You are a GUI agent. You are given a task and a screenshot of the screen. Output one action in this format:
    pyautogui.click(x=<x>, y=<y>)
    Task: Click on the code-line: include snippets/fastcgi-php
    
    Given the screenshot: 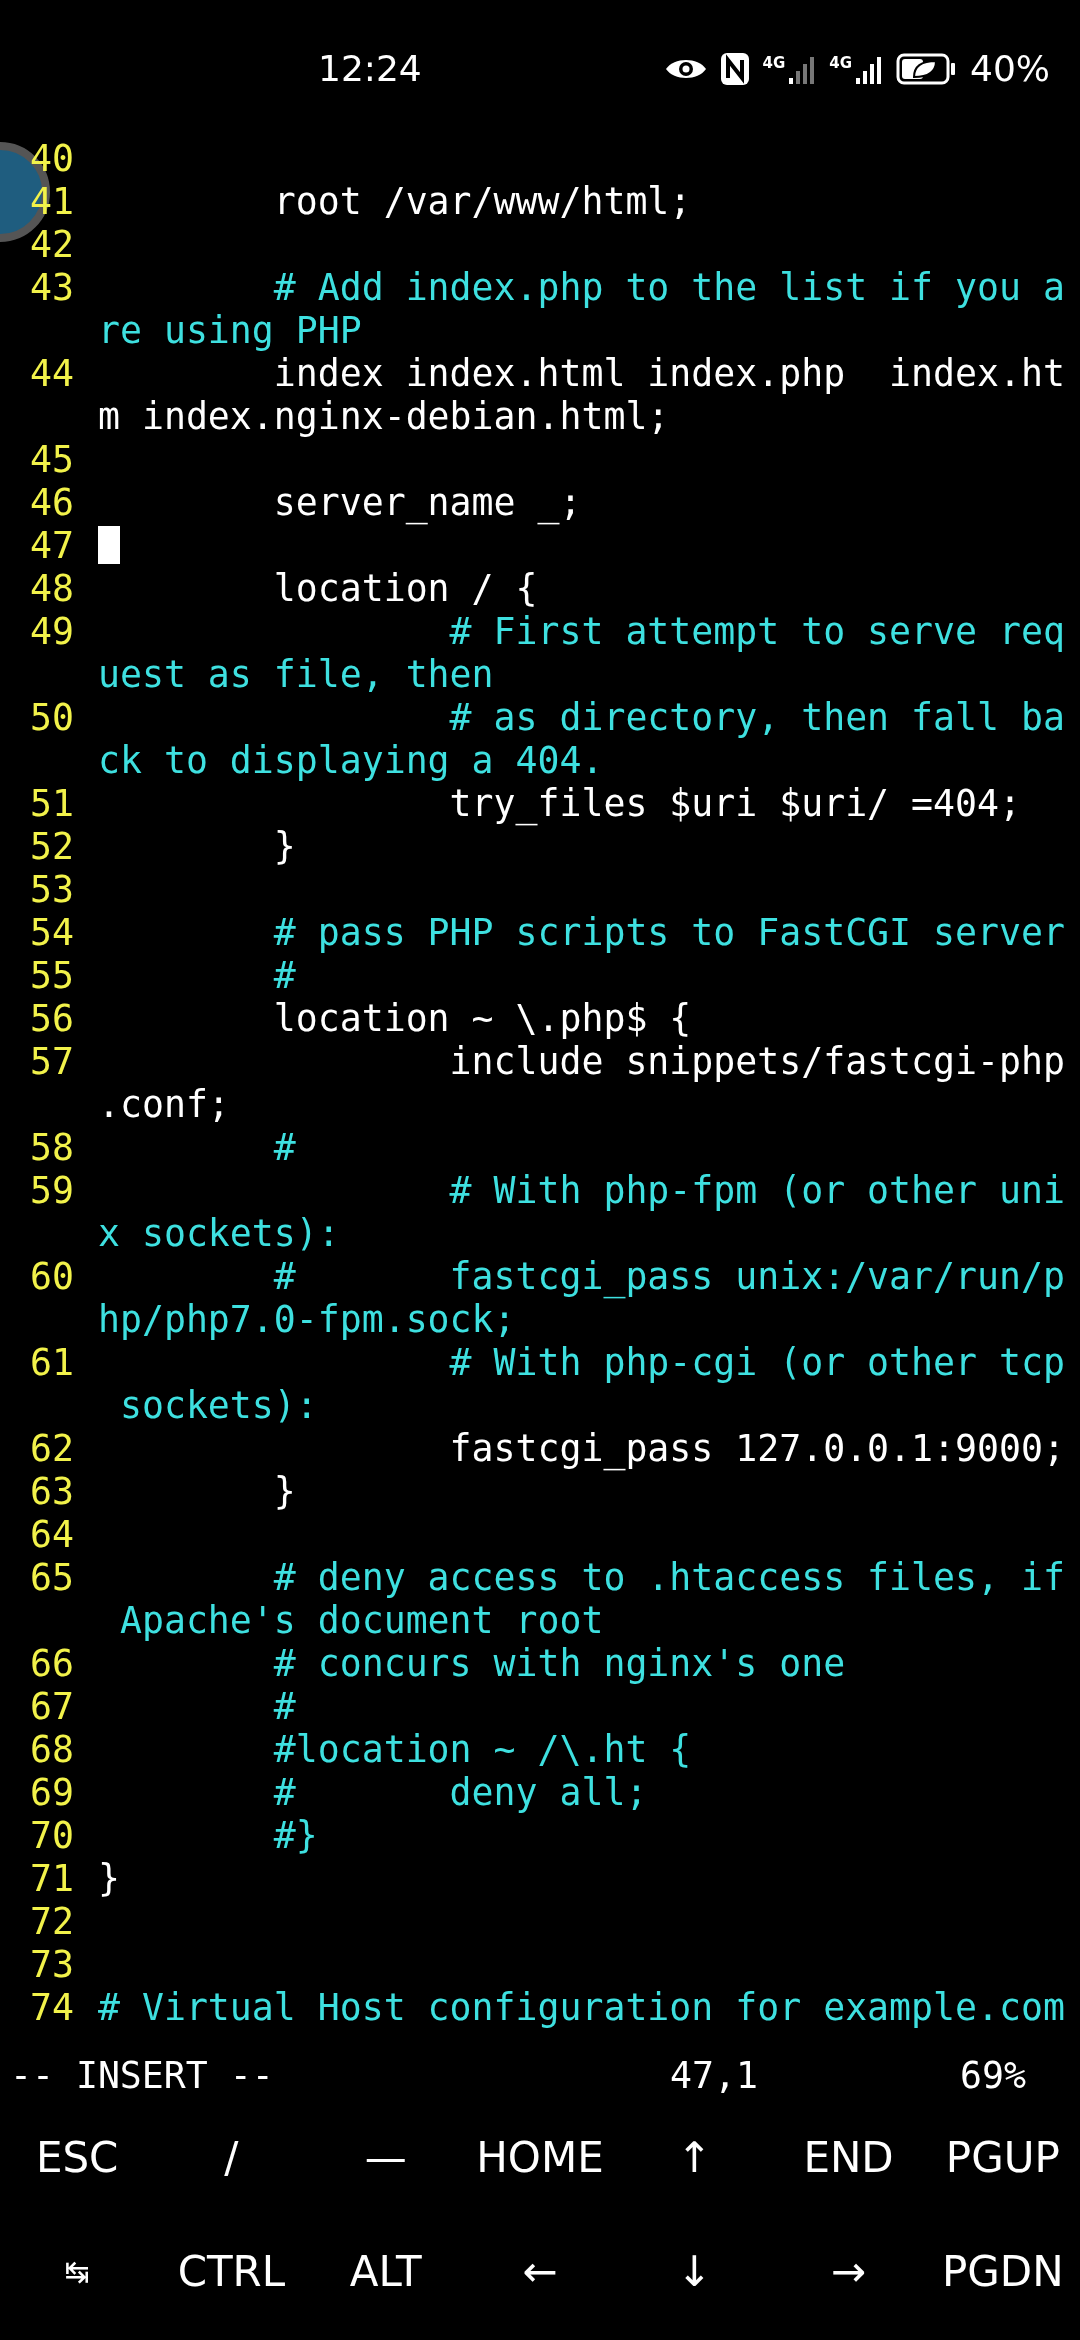 What is the action you would take?
    pyautogui.click(x=756, y=1061)
    